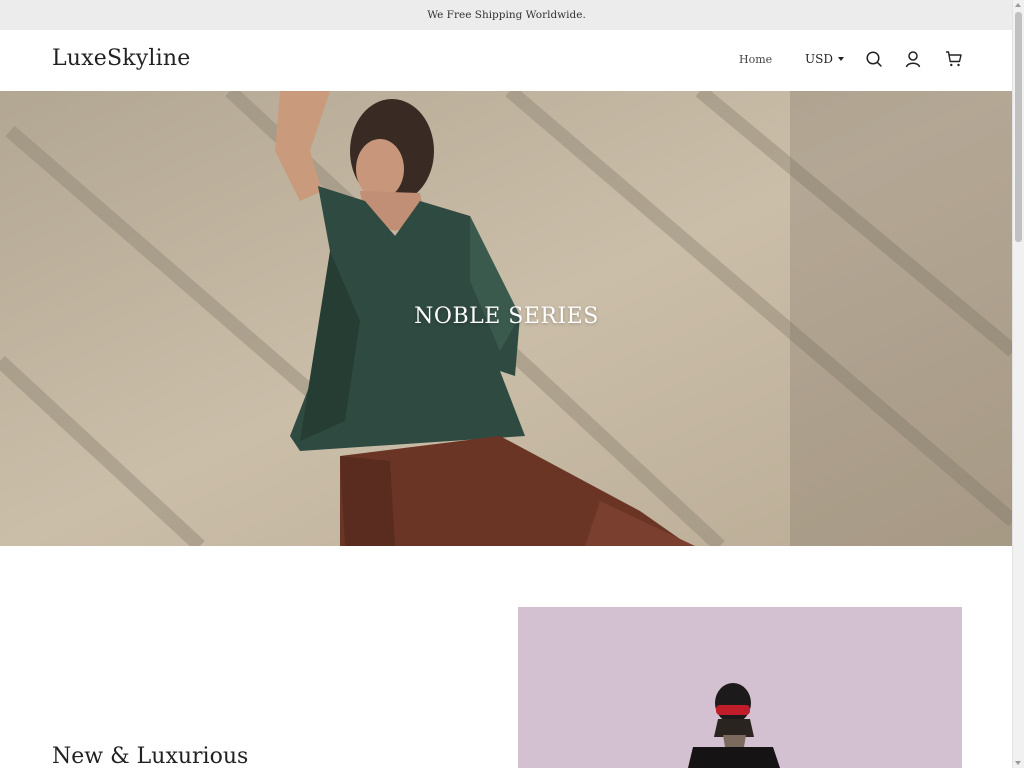 The image size is (1024, 769). I want to click on model-portrait-image, so click(740, 687).